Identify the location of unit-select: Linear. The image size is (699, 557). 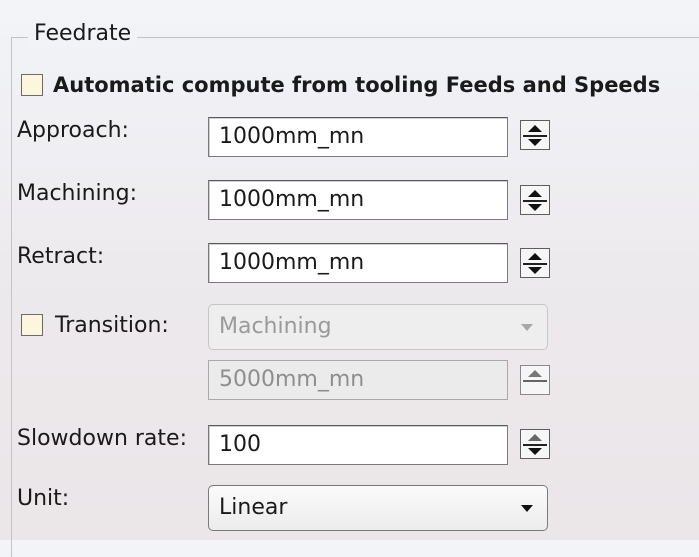
(378, 508).